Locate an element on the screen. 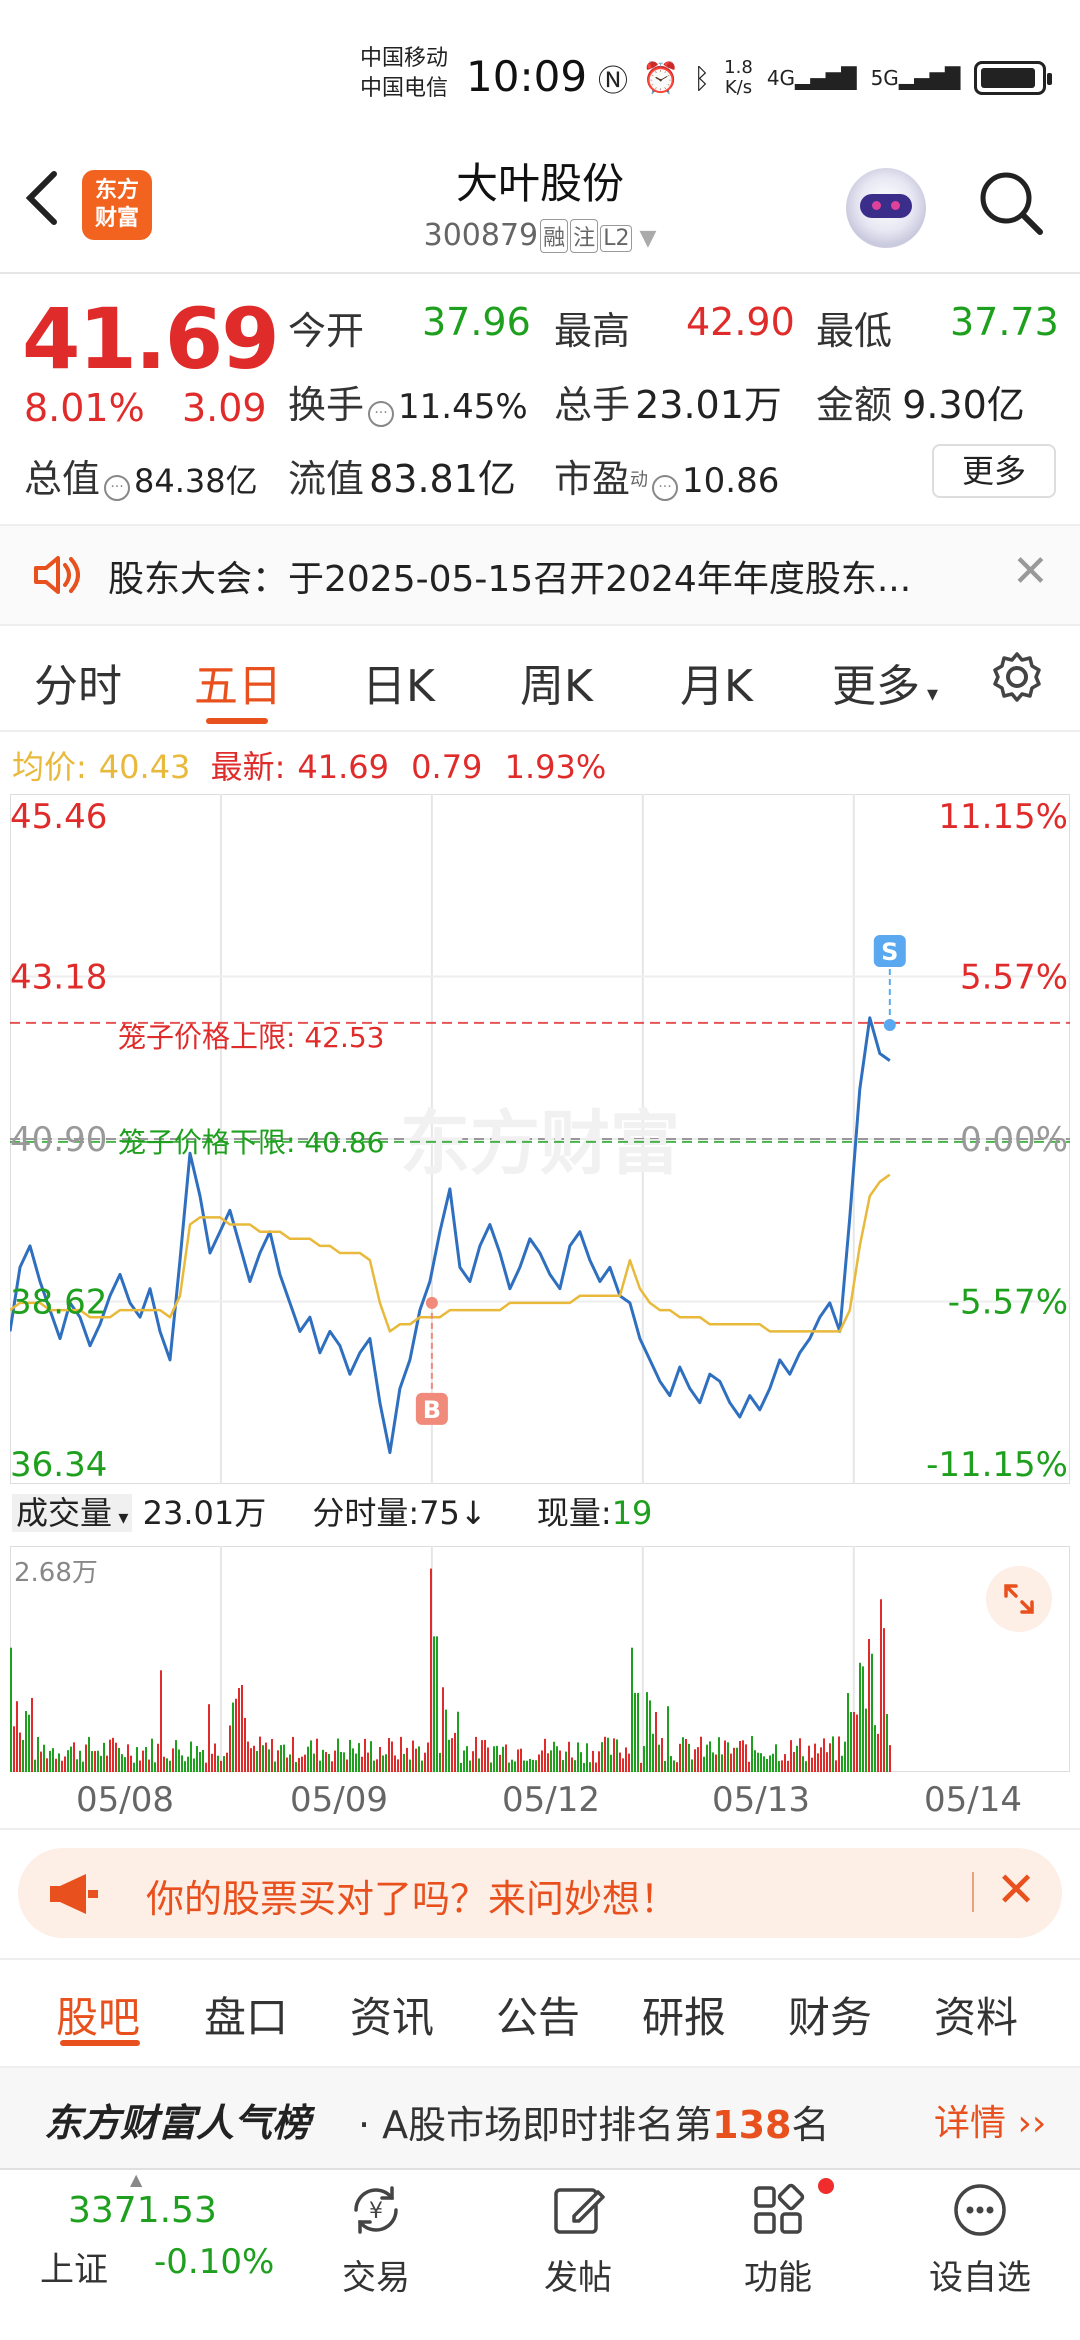  turnover-stat: 换手 ··· 11.45% is located at coordinates (408, 401).